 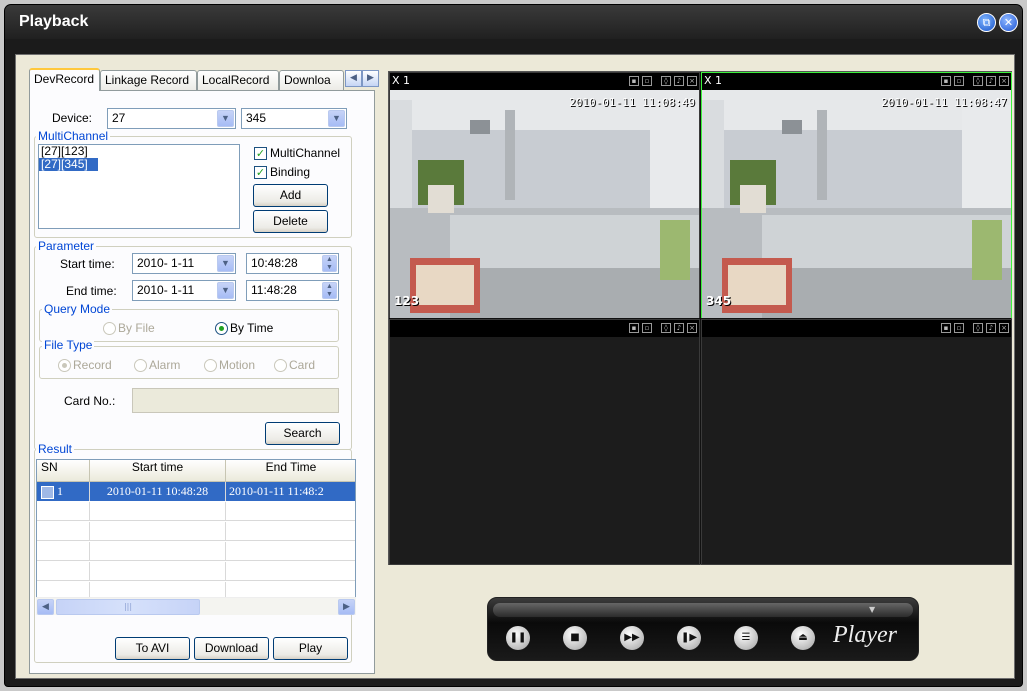 I want to click on end-date-value: 2010- 1-11, so click(x=166, y=290).